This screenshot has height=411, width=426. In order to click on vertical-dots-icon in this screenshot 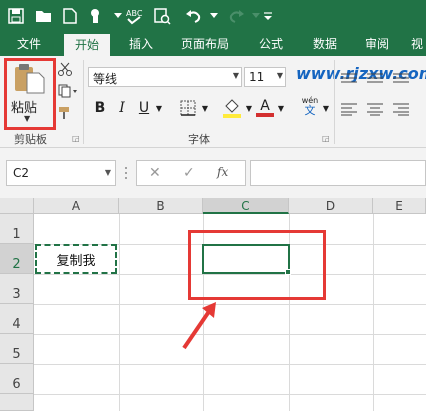, I will do `click(126, 174)`.